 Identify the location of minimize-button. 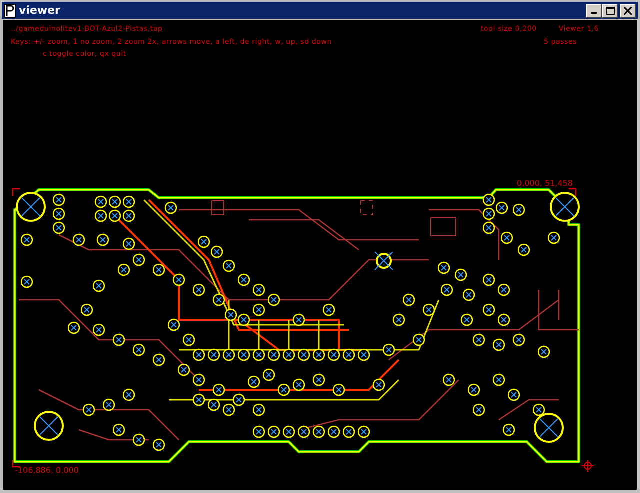
(594, 11).